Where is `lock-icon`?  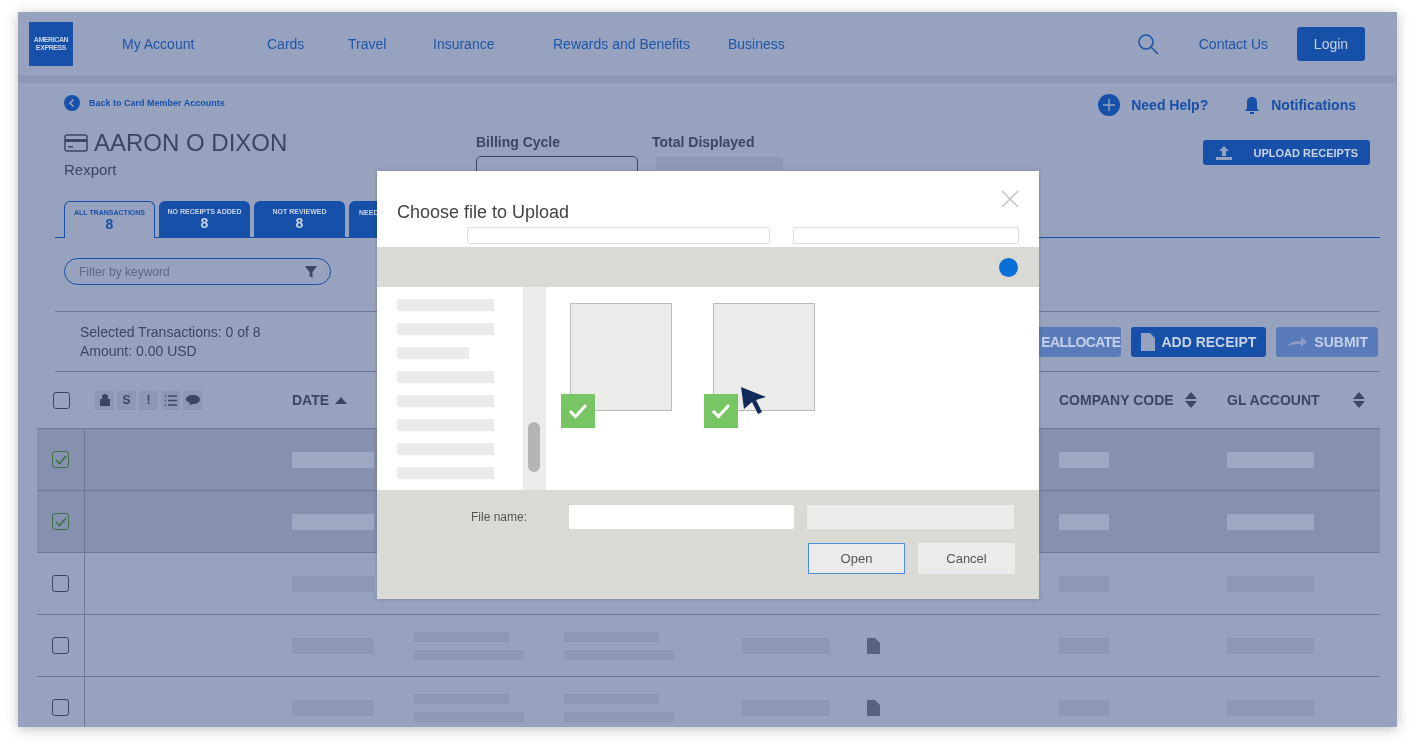
lock-icon is located at coordinates (104, 400).